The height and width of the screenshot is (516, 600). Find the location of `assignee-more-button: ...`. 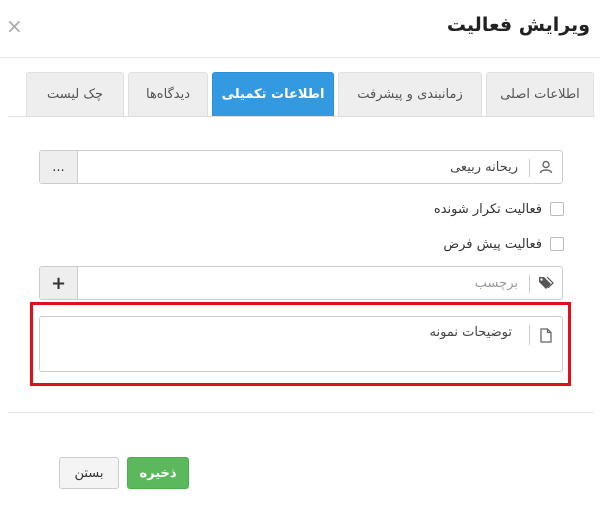

assignee-more-button: ... is located at coordinates (59, 167).